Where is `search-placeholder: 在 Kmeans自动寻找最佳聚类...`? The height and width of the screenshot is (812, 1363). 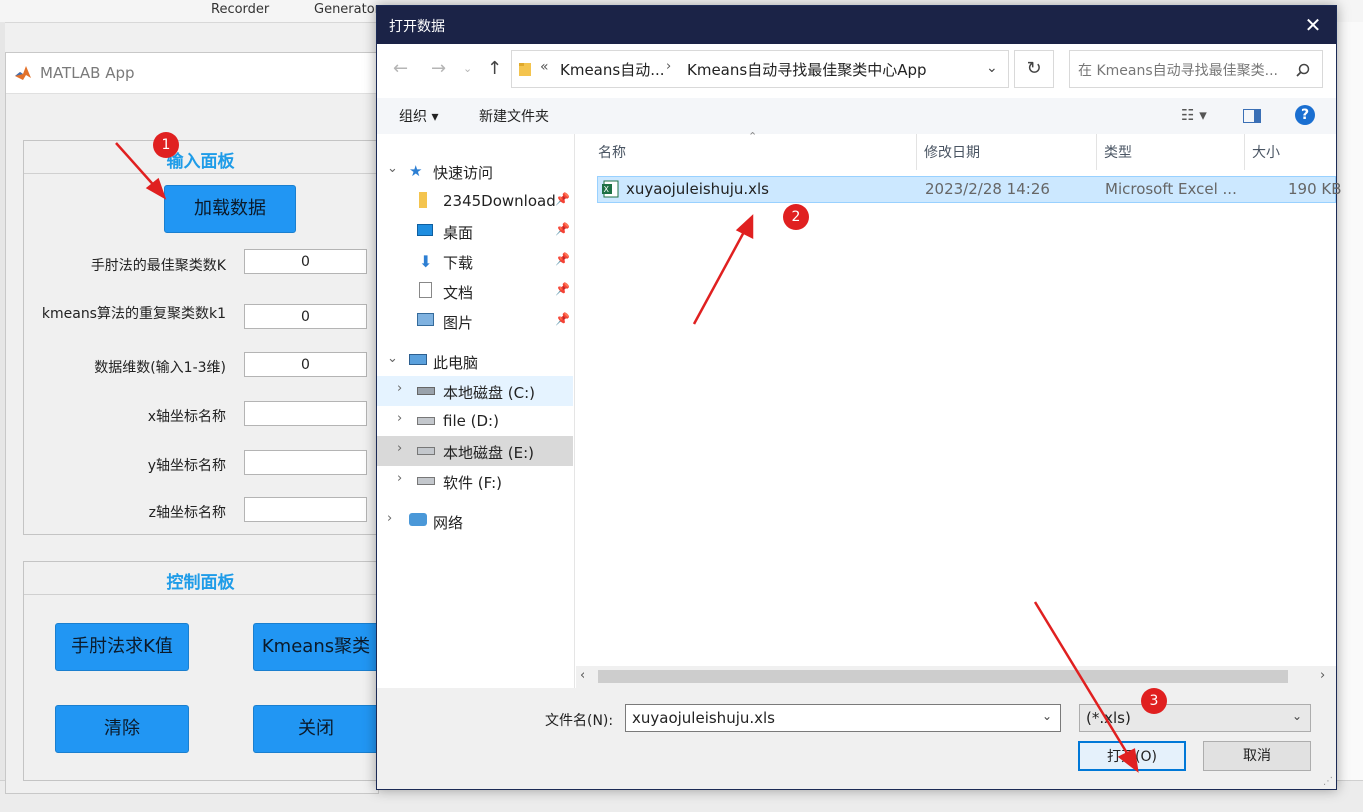
search-placeholder: 在 Kmeans自动寻找最佳聚类... is located at coordinates (1178, 71).